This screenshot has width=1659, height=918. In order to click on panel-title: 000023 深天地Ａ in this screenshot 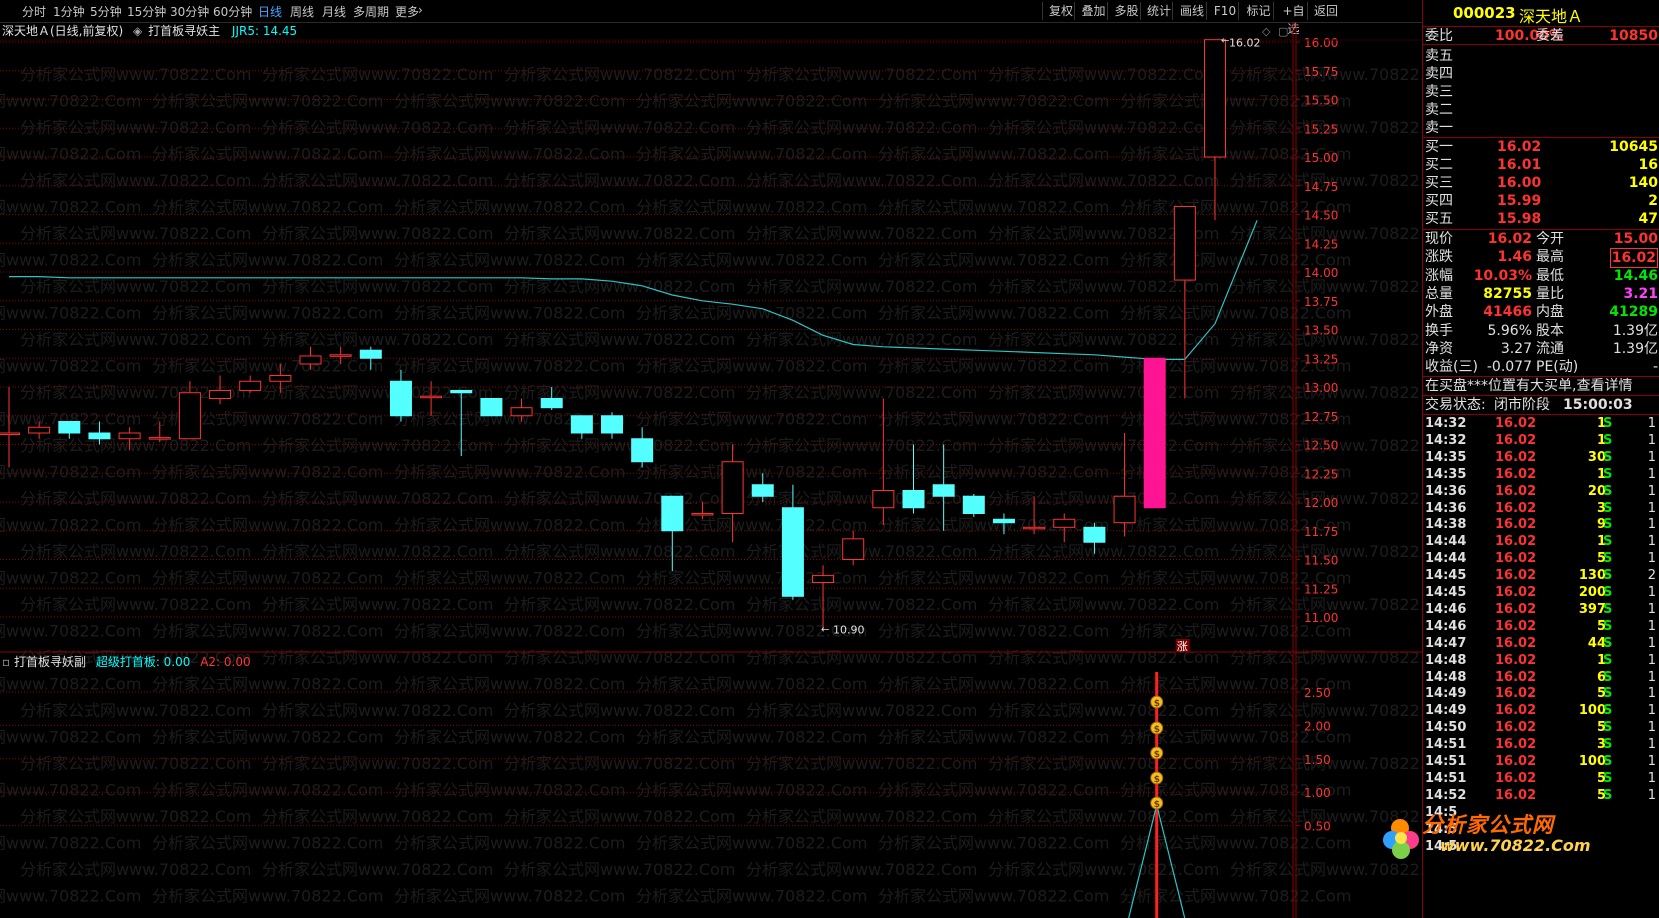, I will do `click(1541, 13)`.